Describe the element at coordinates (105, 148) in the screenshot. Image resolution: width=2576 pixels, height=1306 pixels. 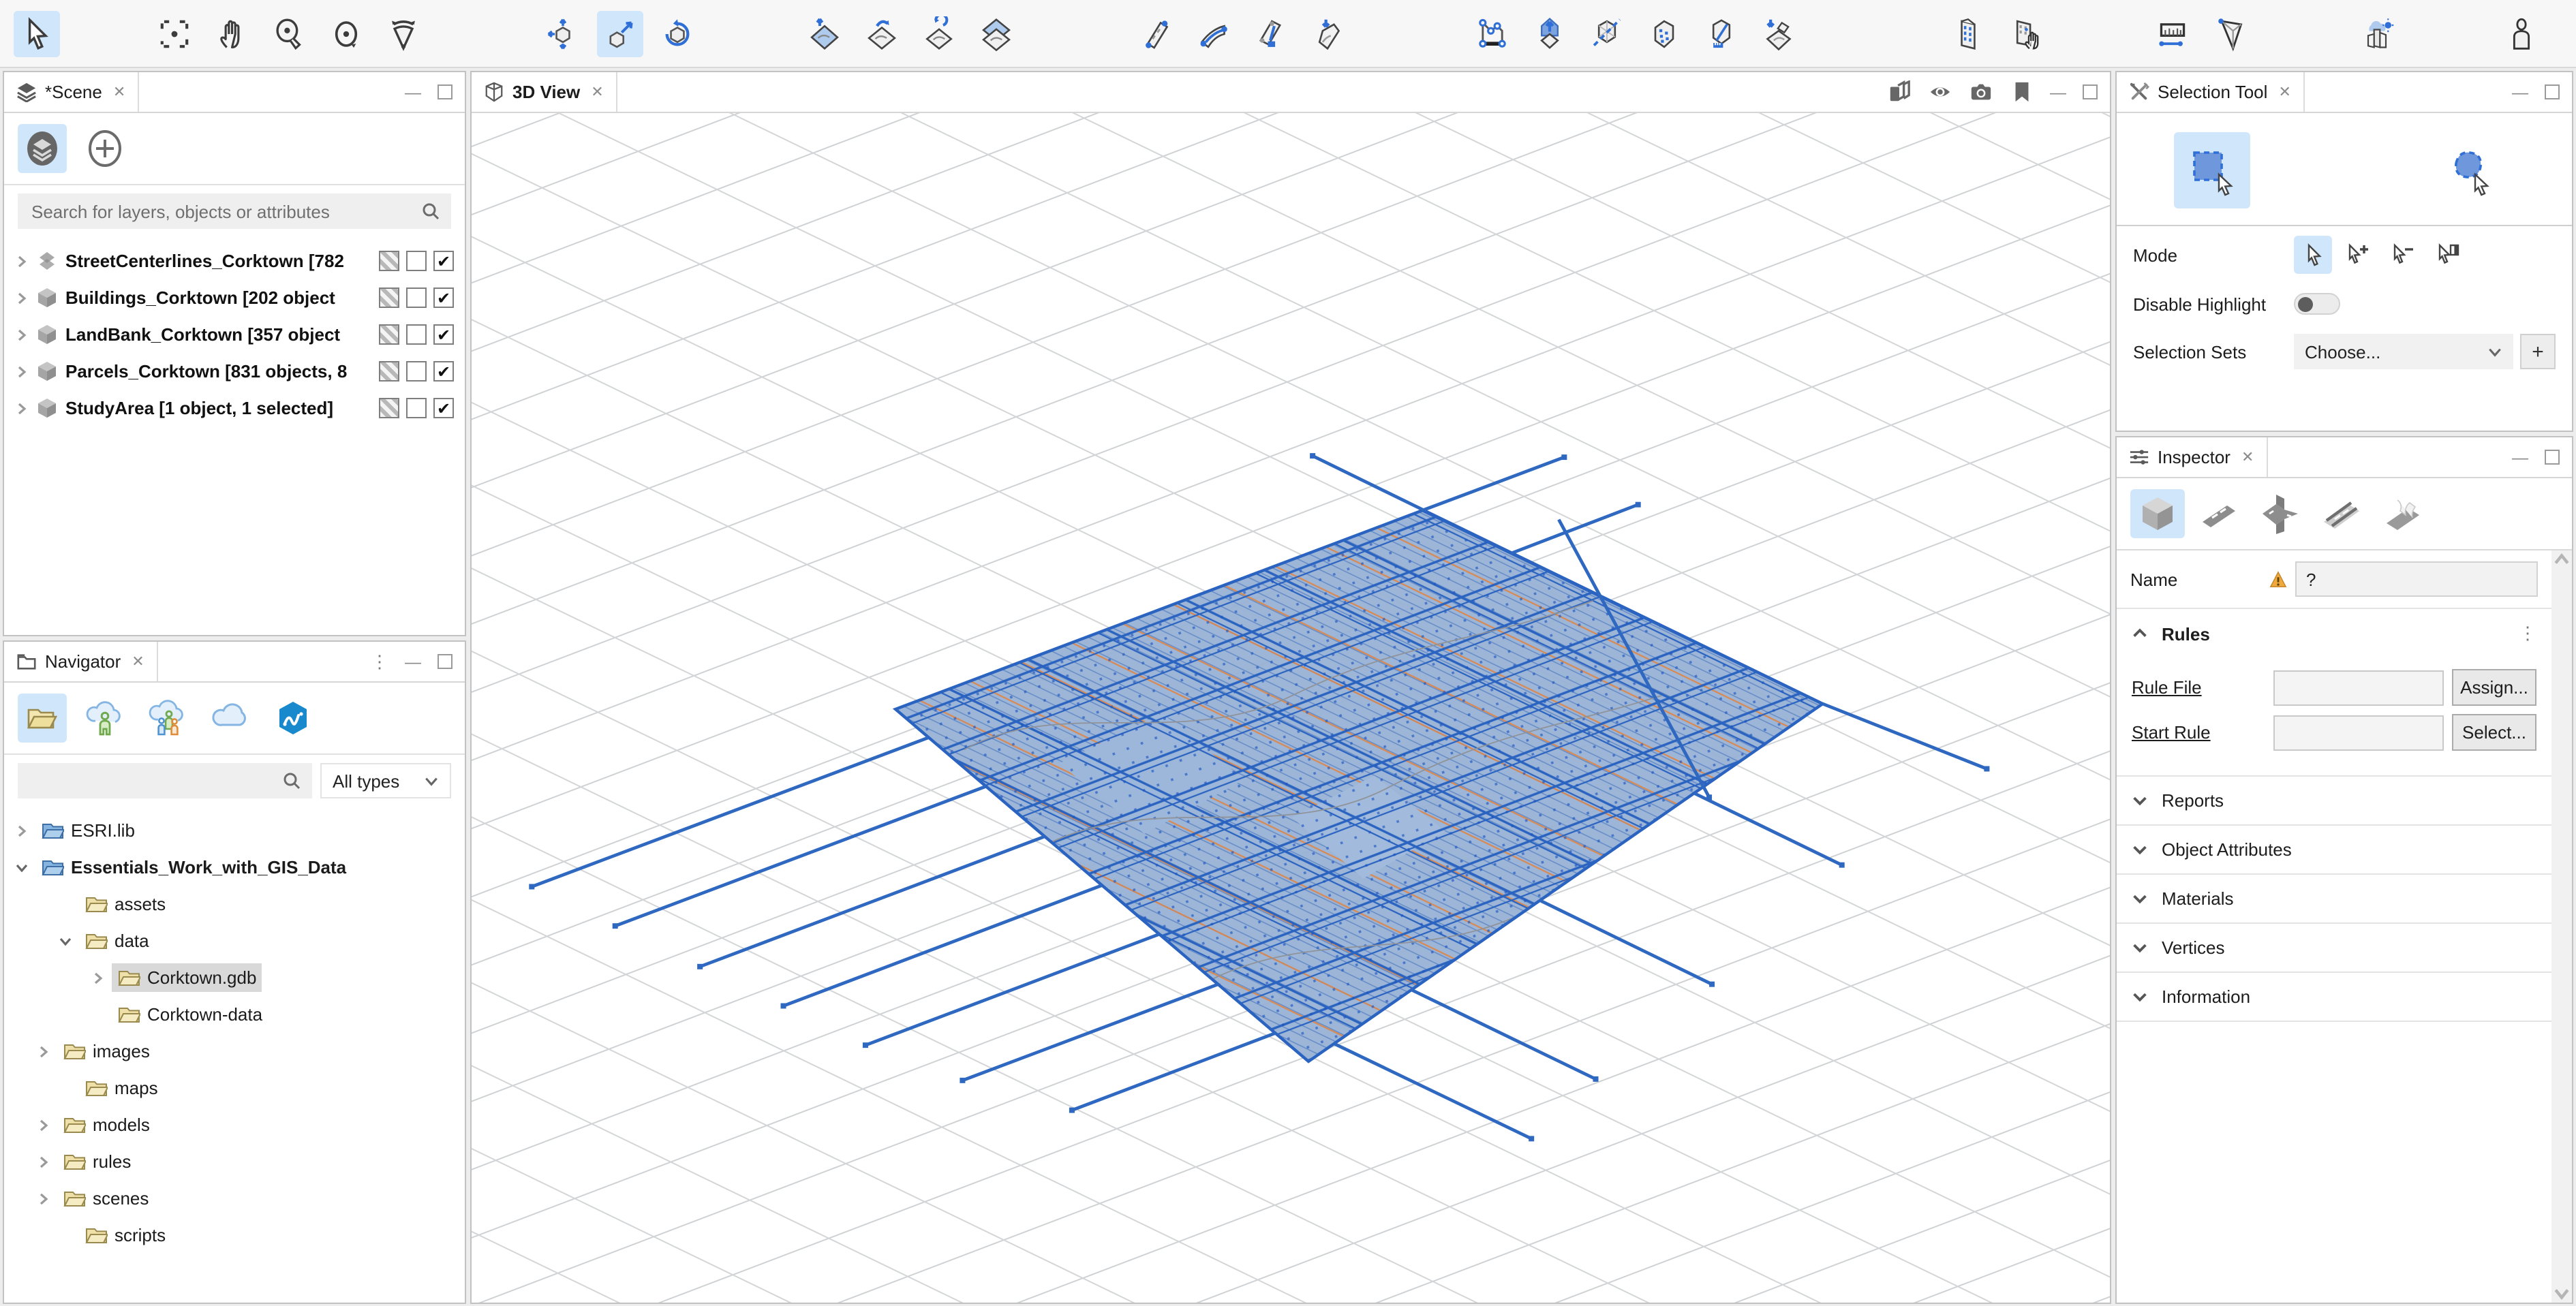
I see `add-layer-button` at that location.